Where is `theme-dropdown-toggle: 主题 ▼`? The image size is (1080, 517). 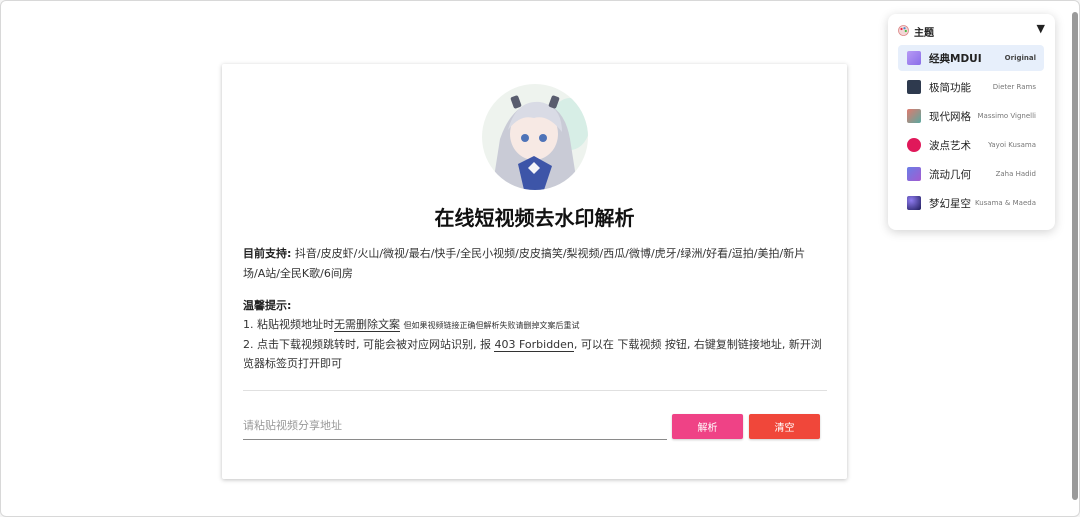 theme-dropdown-toggle: 主题 ▼ is located at coordinates (971, 31).